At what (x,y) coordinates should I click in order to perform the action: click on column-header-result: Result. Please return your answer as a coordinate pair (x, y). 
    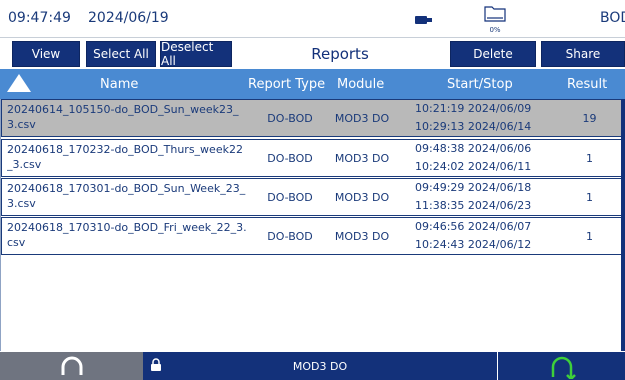
    Looking at the image, I should click on (587, 84).